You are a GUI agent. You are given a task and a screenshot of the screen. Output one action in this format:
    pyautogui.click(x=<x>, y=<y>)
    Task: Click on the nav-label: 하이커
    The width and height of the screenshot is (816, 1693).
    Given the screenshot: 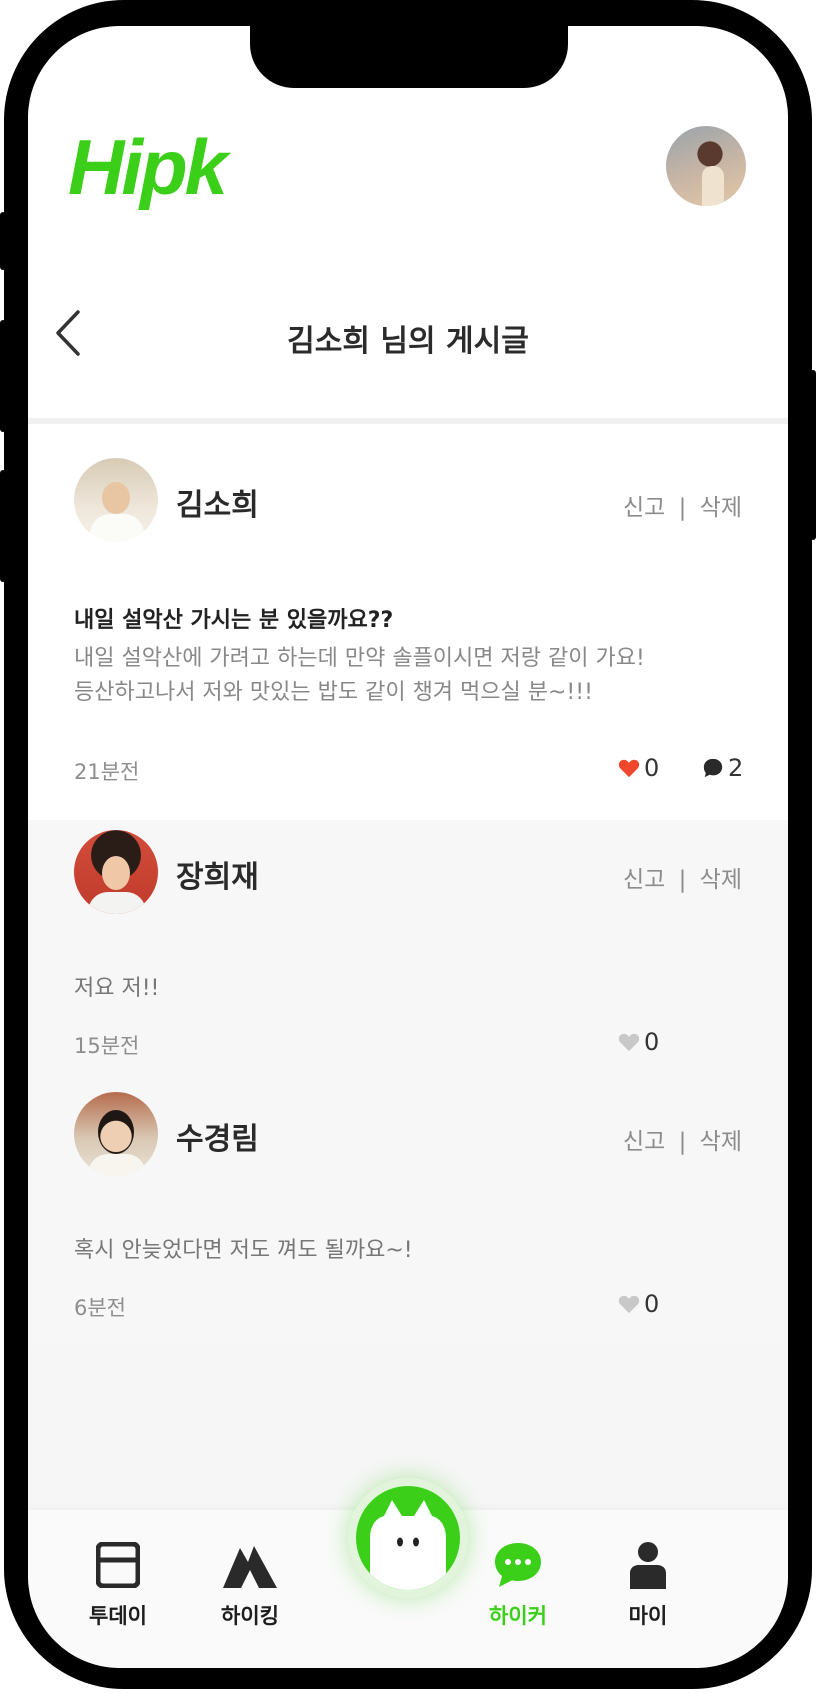 What is the action you would take?
    pyautogui.click(x=518, y=1616)
    